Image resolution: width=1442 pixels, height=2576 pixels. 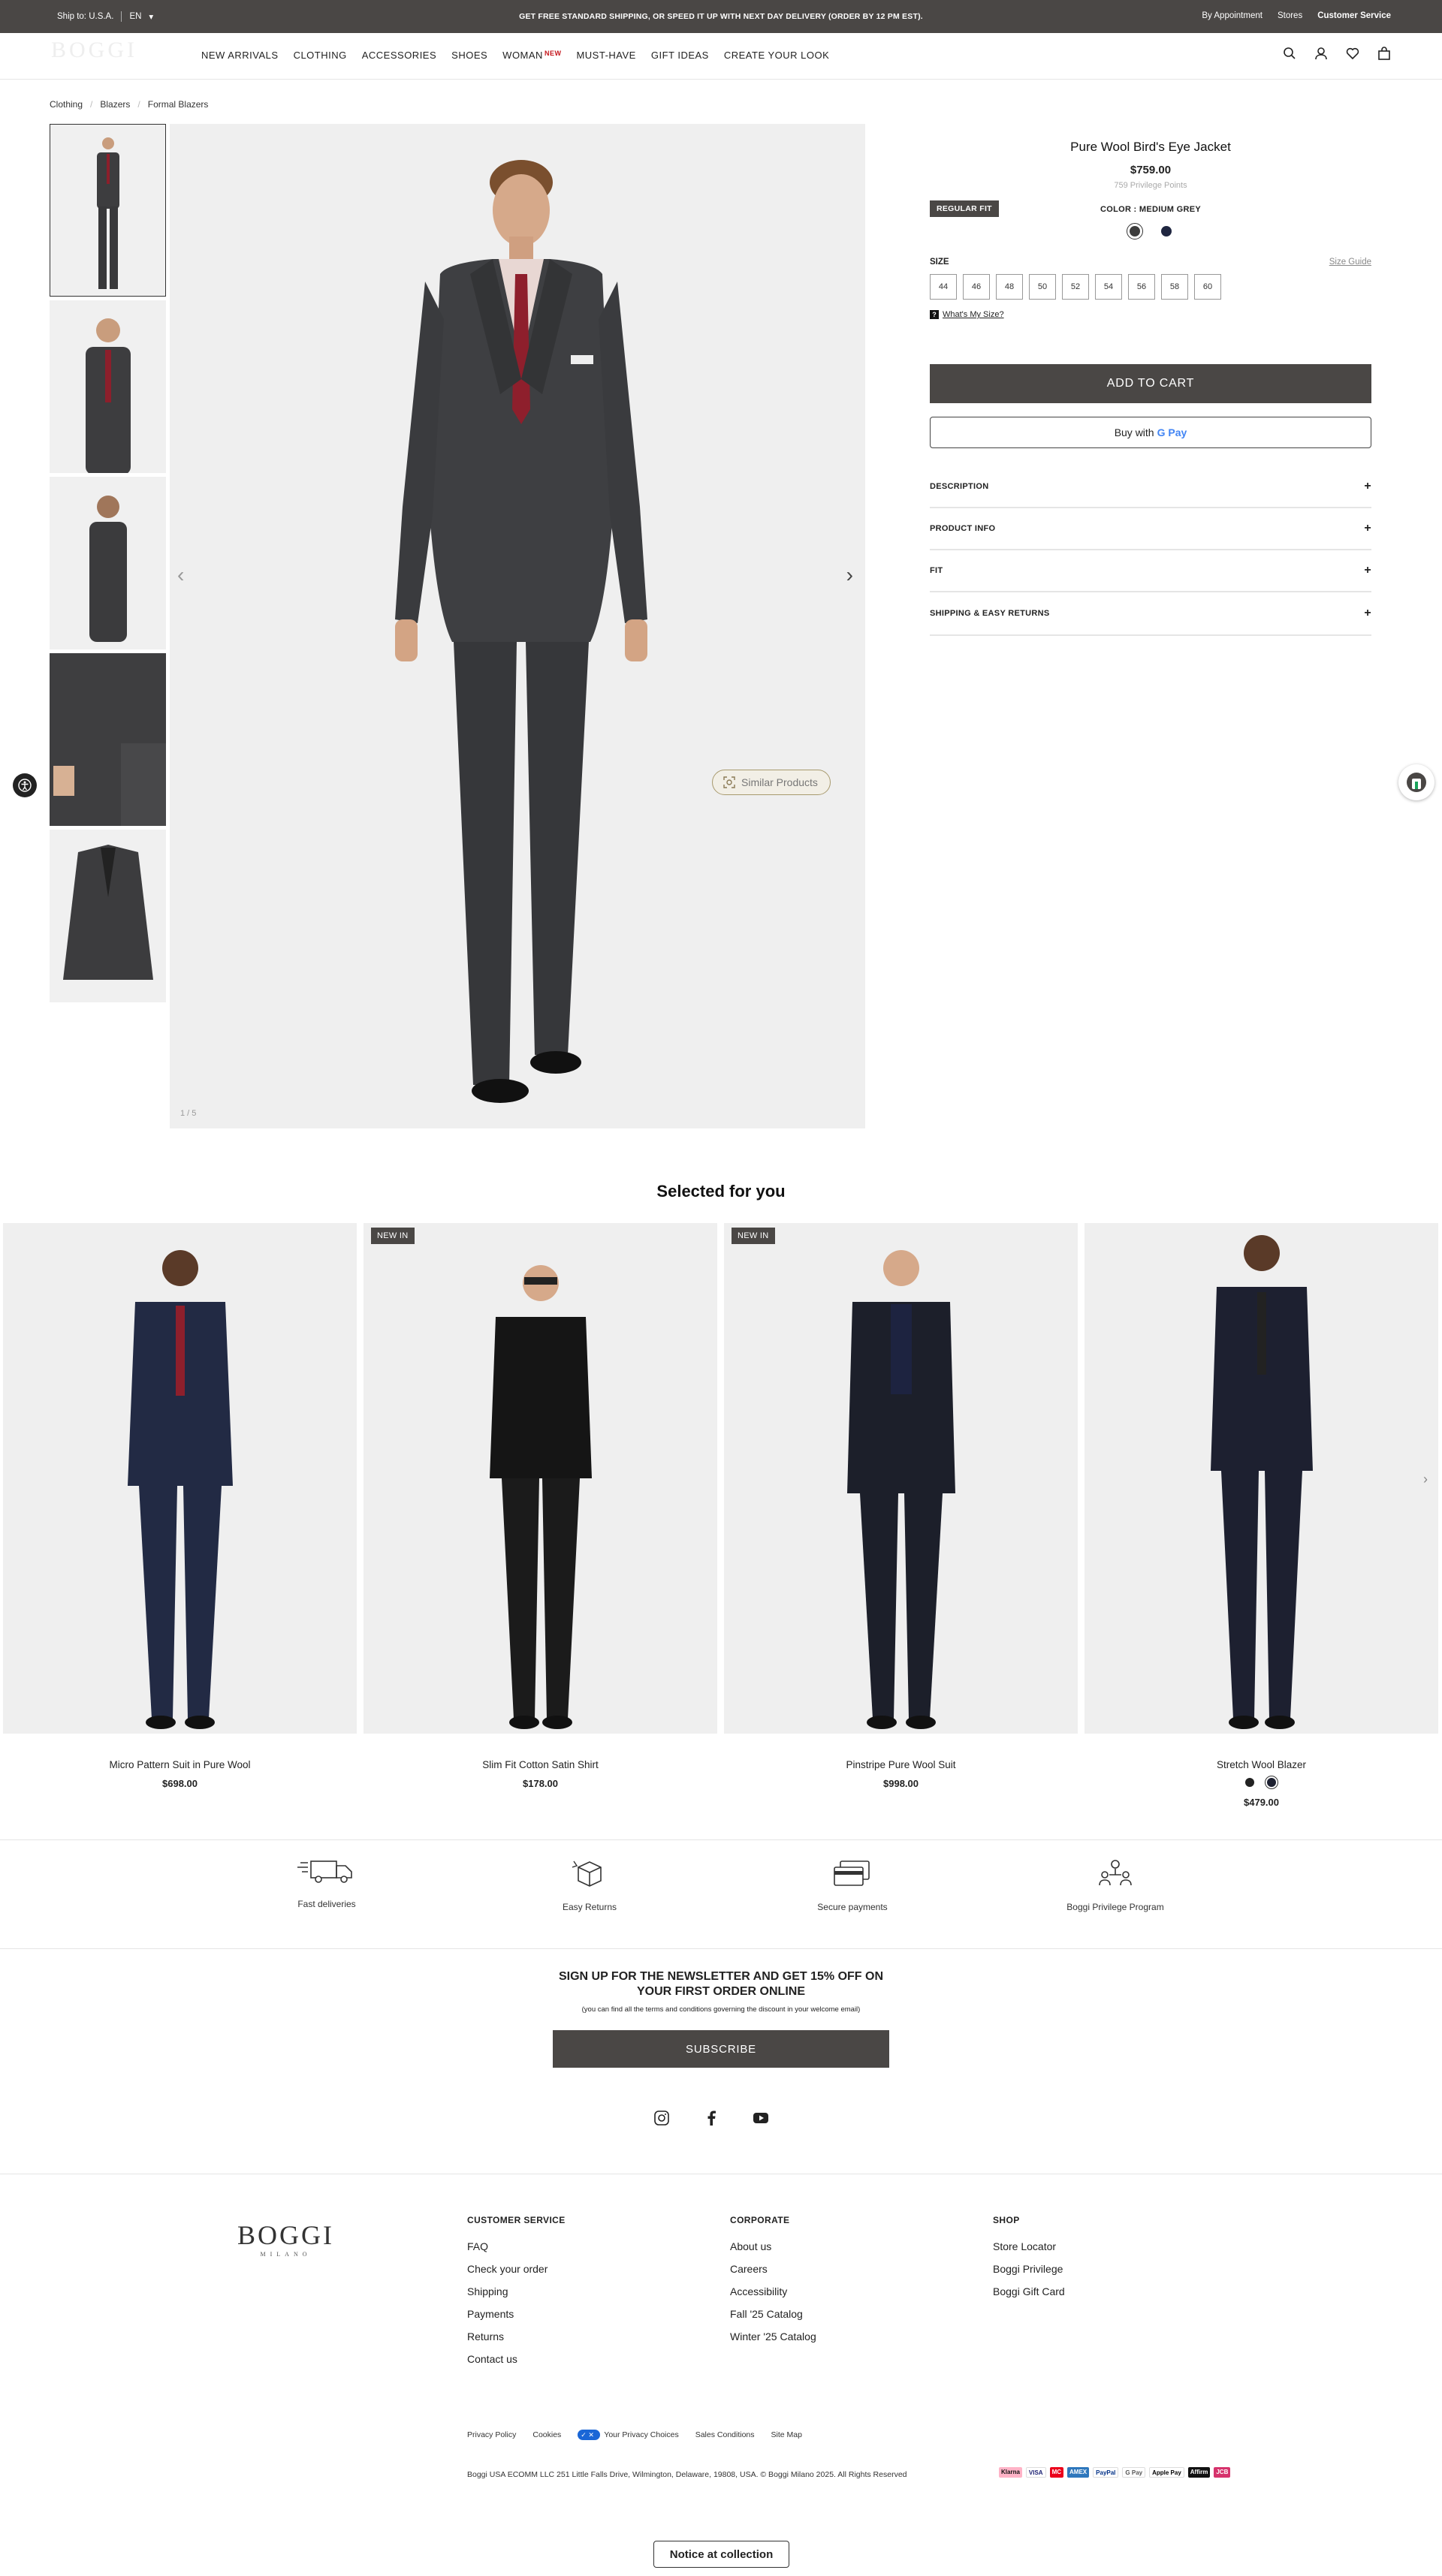 I want to click on privacy-choices-link: ✓ ✕ Your Privacy Choices, so click(x=629, y=2435).